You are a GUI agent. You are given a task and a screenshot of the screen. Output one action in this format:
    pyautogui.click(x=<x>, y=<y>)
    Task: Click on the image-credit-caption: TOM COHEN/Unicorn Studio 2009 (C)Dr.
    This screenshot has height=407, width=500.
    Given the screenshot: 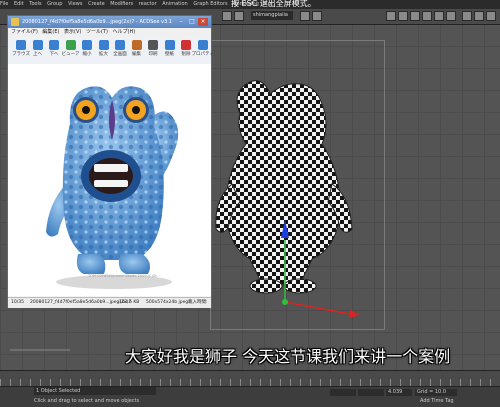 What is the action you would take?
    pyautogui.click(x=123, y=276)
    